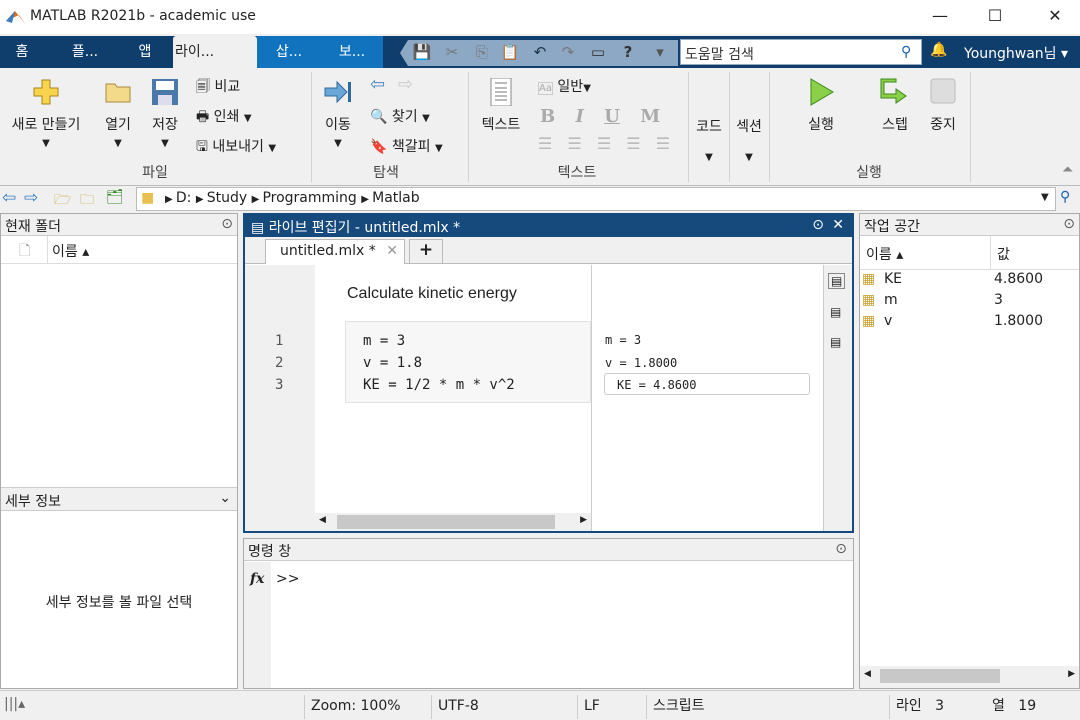  What do you see at coordinates (940, 15) in the screenshot?
I see `minimize-button: —` at bounding box center [940, 15].